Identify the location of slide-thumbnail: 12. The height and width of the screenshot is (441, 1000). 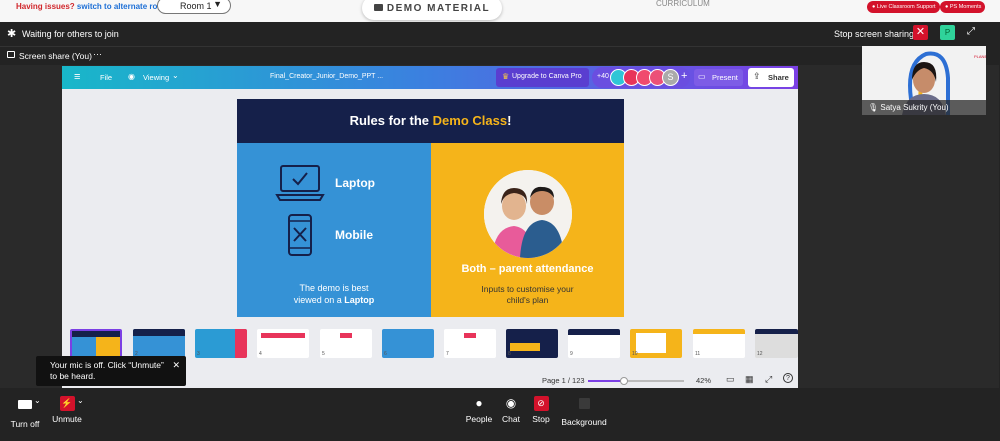
(776, 343).